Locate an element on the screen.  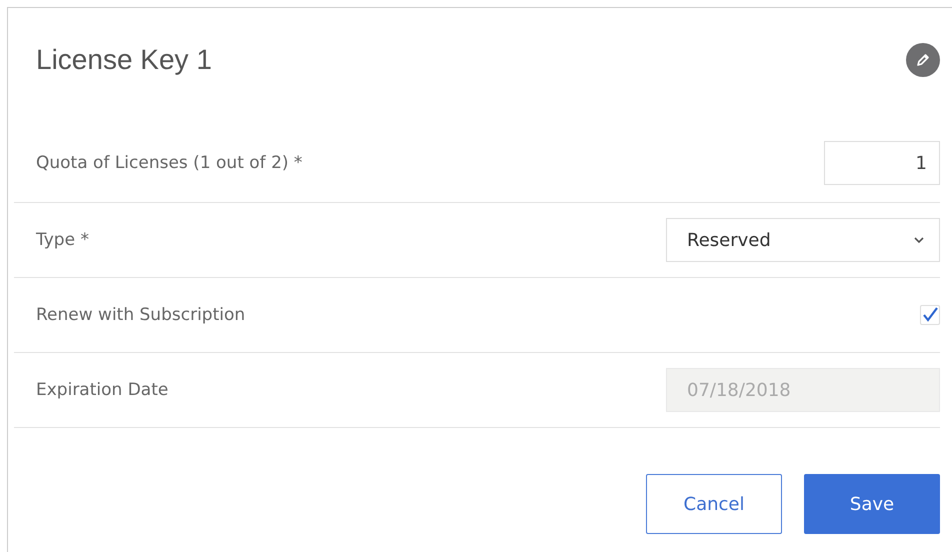
field-label: Renew with Subscription is located at coordinates (141, 315).